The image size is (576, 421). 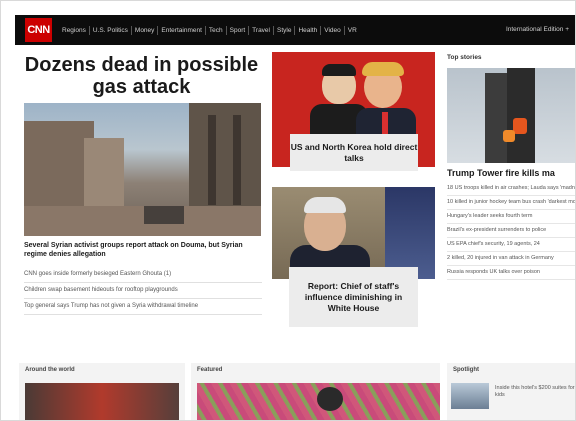 What do you see at coordinates (104, 175) in the screenshot?
I see `ruined-building-middle` at bounding box center [104, 175].